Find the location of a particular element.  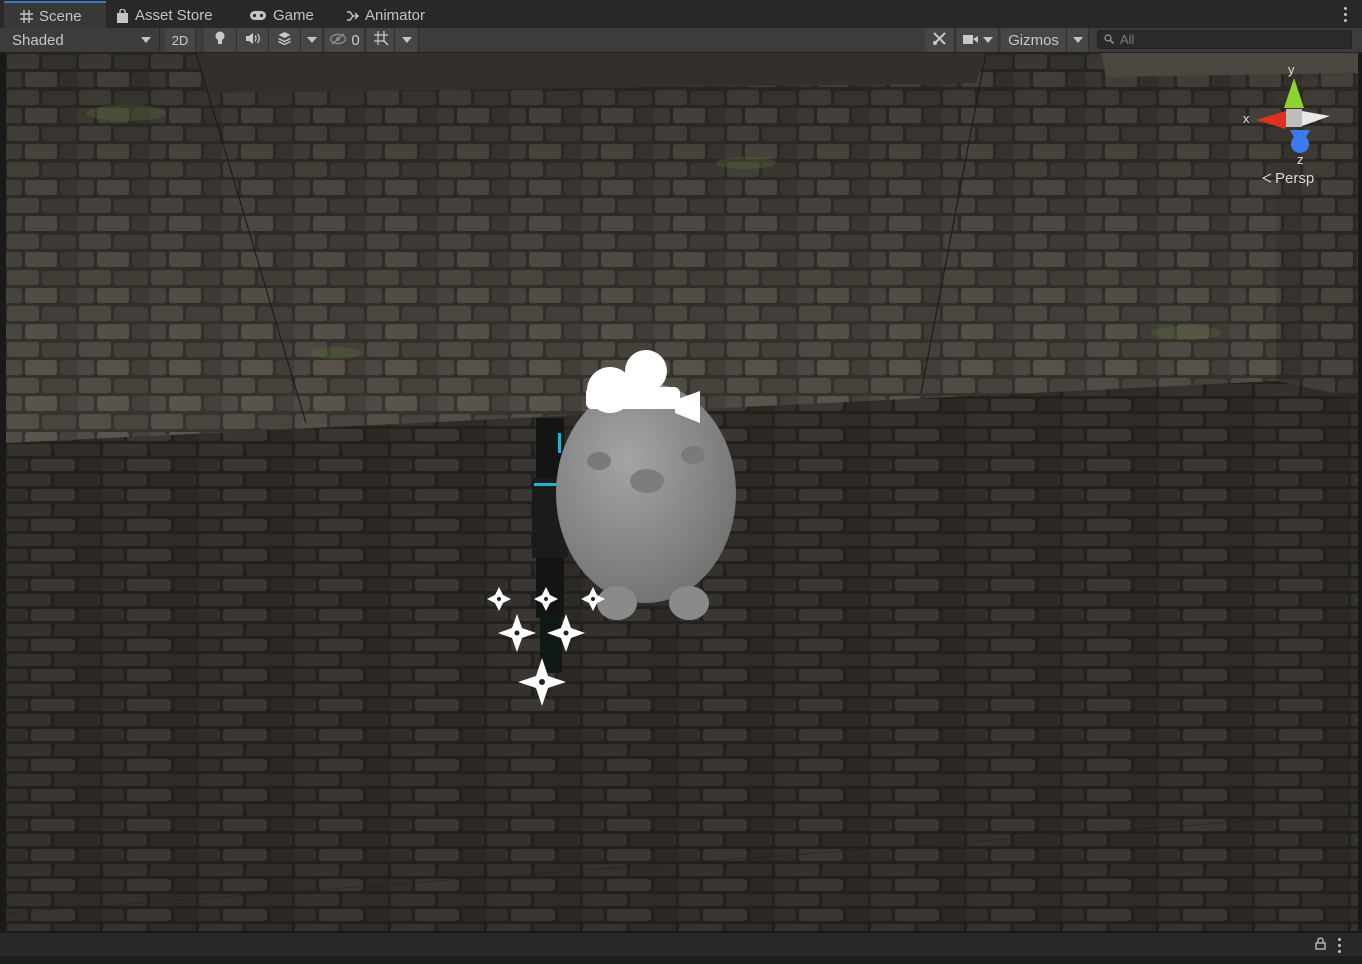

scene-toolbar: Shaded 2D 0 Gizmos All is located at coordinates (681, 40).